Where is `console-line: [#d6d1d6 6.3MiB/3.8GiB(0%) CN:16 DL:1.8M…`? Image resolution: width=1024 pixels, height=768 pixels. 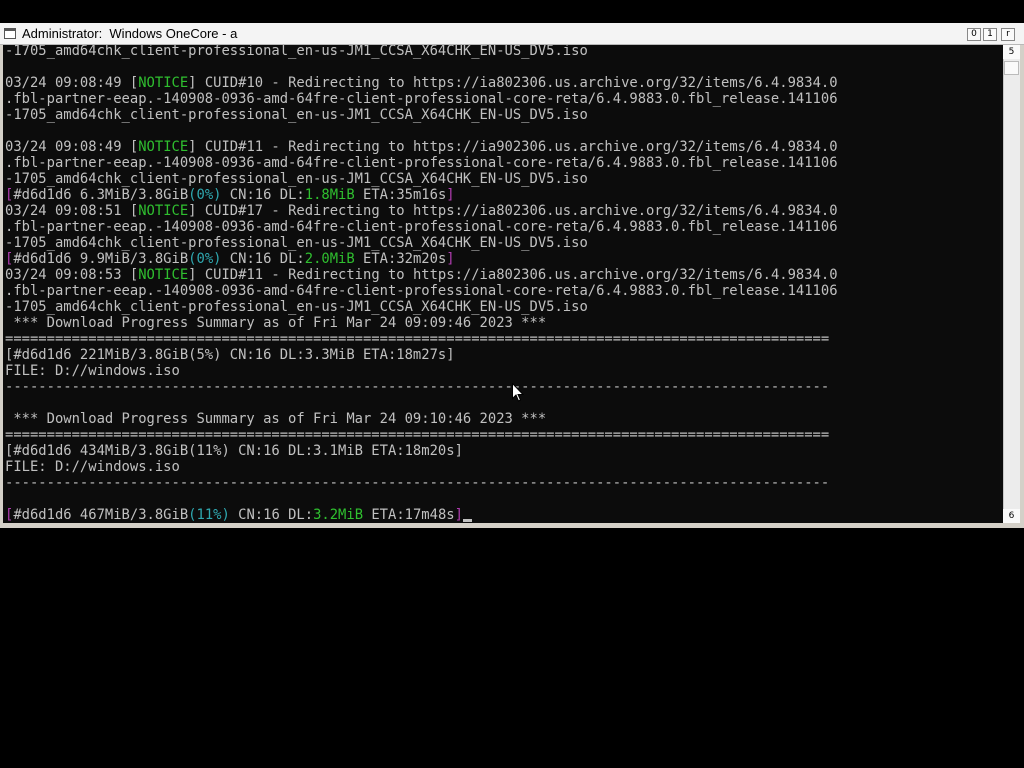 console-line: [#d6d1d6 6.3MiB/3.8GiB(0%) CN:16 DL:1.8M… is located at coordinates (421, 195).